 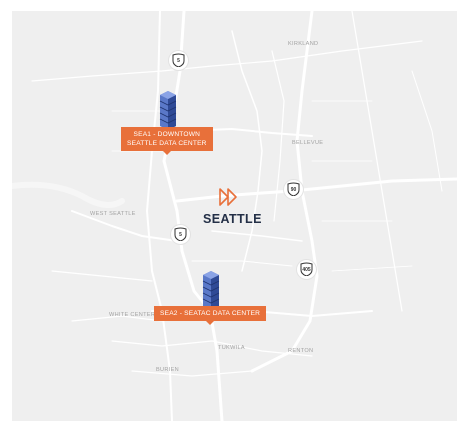 I want to click on interstate-5-north-shield-icon: 5, so click(x=178, y=60).